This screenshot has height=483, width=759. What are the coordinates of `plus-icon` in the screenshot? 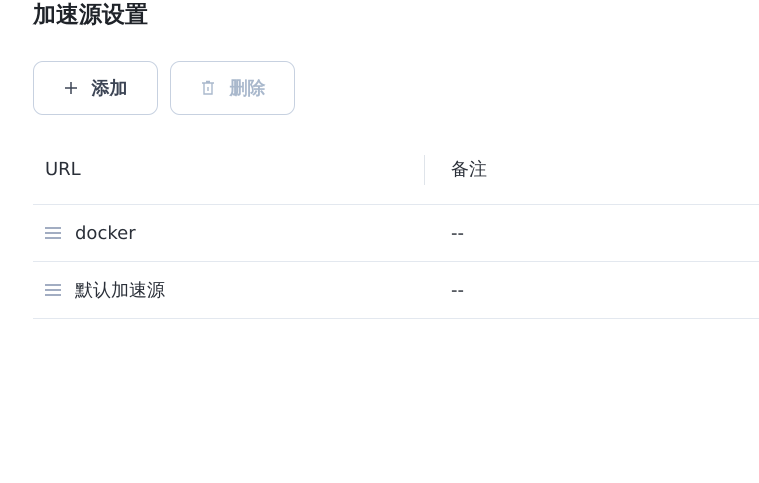 It's located at (71, 88).